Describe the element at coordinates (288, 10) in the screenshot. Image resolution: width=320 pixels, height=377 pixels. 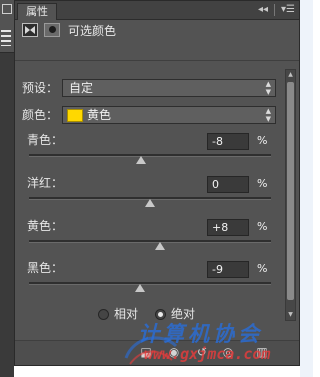
I see `panel-menu-icon: ▾☰` at that location.